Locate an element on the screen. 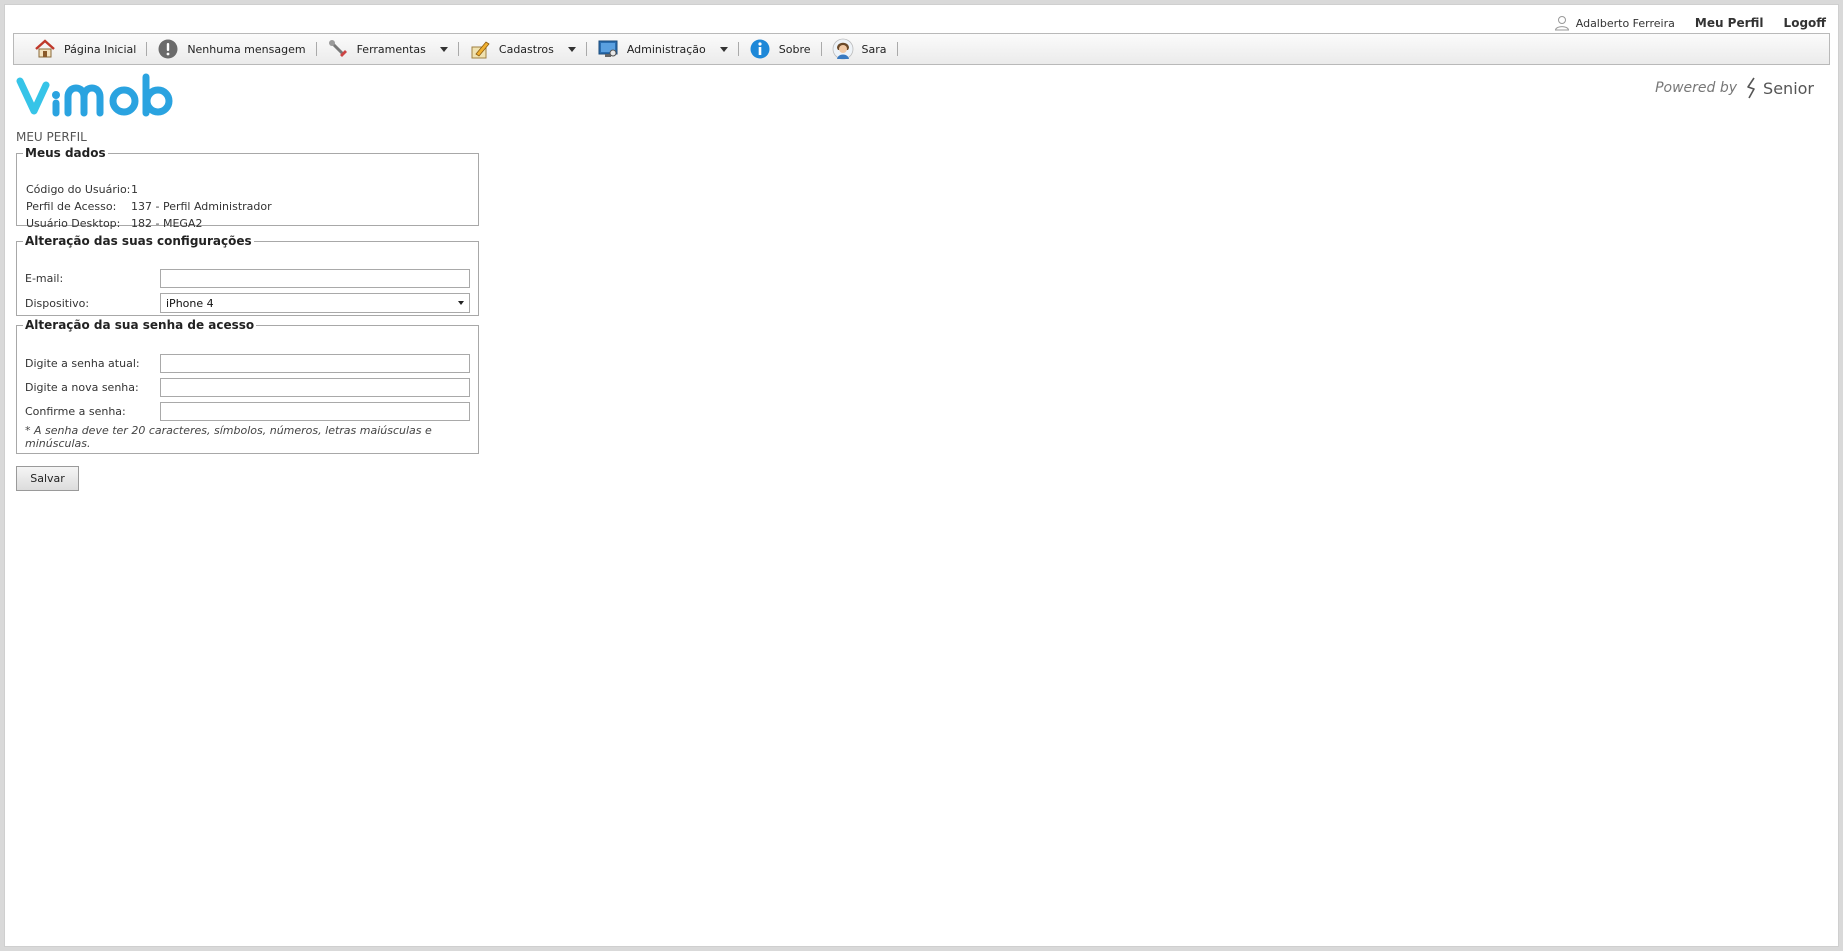 The image size is (1843, 951). menu-registers: Cadastros is located at coordinates (522, 49).